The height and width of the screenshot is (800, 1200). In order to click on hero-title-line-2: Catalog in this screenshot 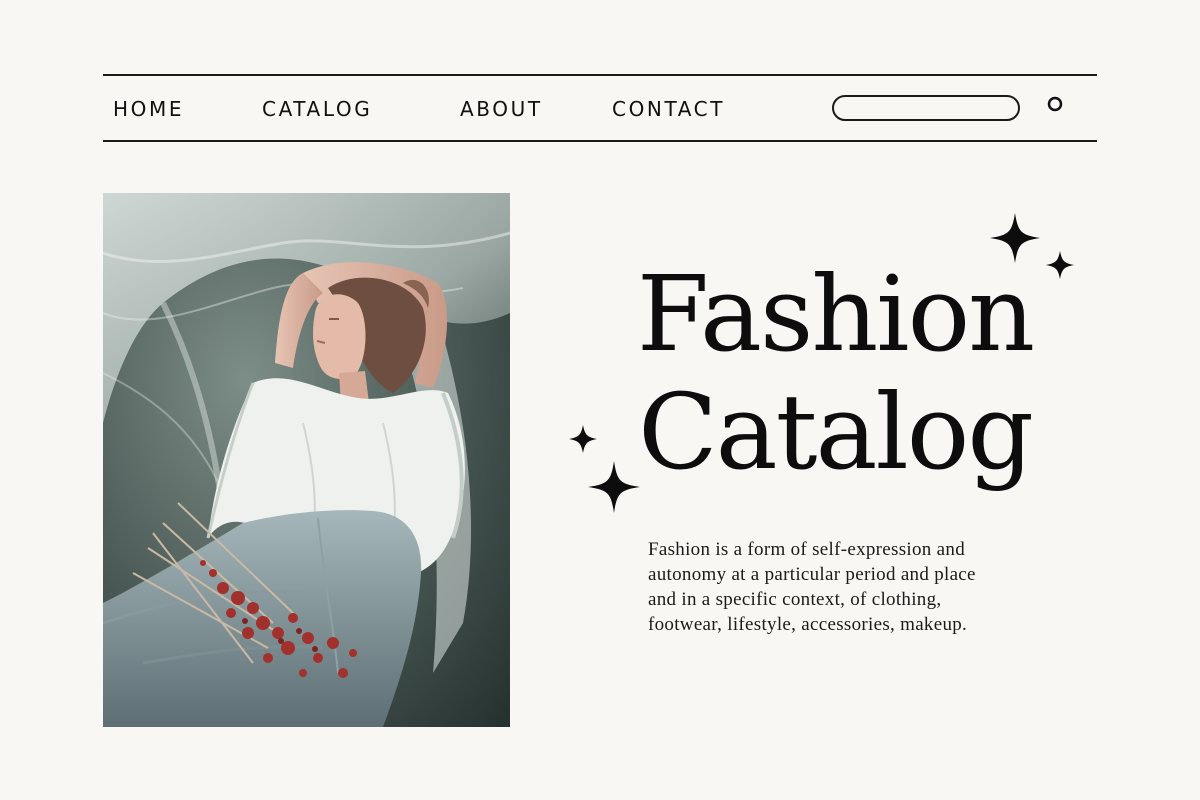, I will do `click(836, 432)`.